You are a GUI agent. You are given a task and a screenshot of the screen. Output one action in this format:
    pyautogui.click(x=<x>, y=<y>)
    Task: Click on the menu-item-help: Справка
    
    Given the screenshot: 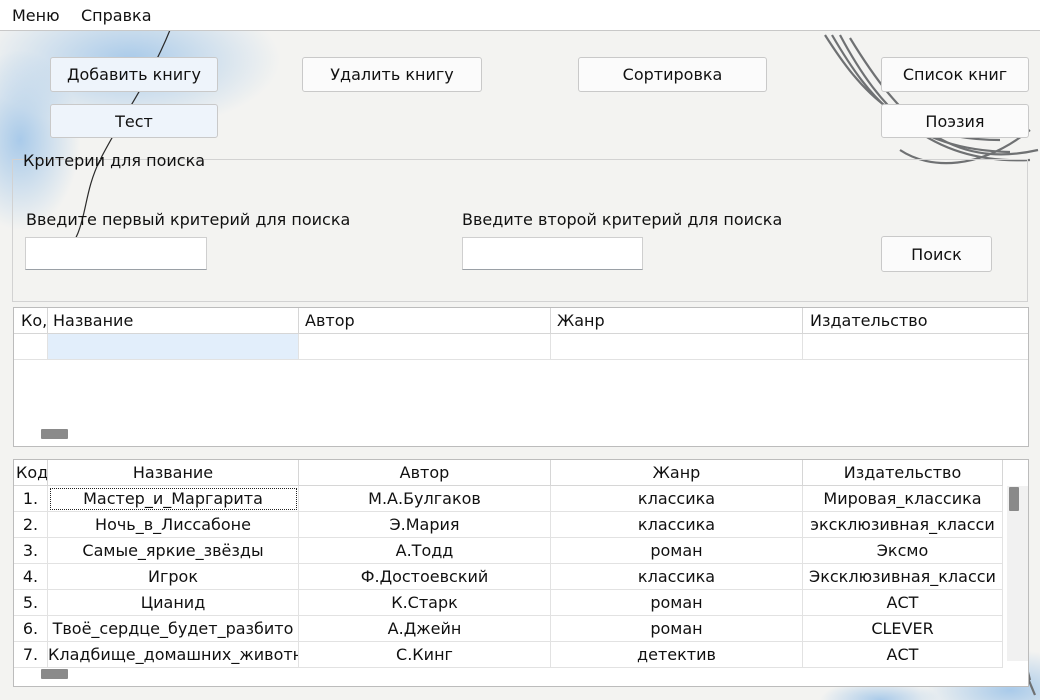 What is the action you would take?
    pyautogui.click(x=116, y=15)
    